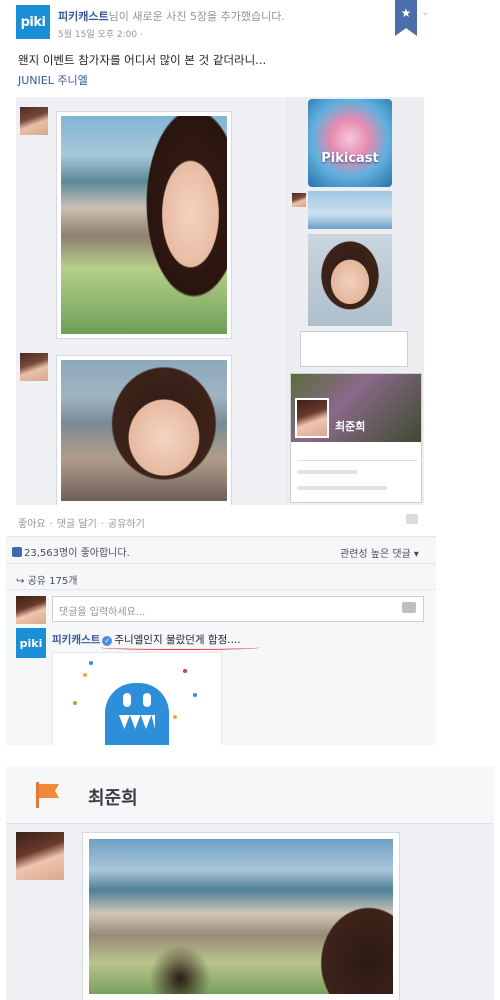  What do you see at coordinates (350, 143) in the screenshot?
I see `pikicast-banner: Pikicast` at bounding box center [350, 143].